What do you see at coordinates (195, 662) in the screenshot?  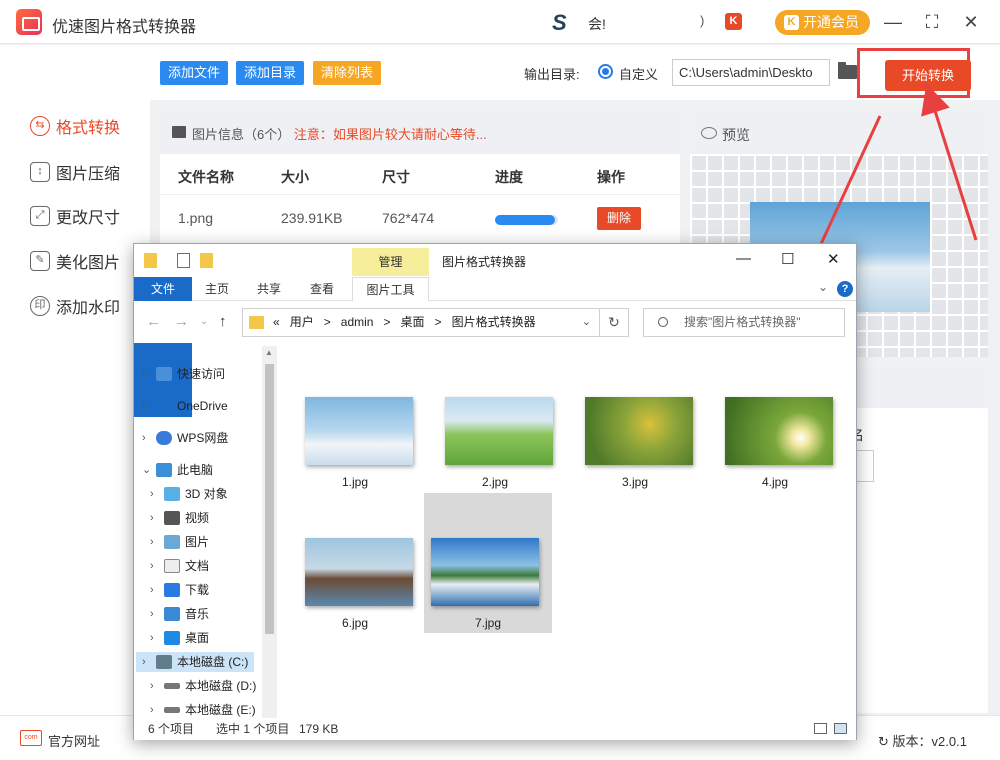 I see `nav-drive-c: › 本地磁盘 (C:)` at bounding box center [195, 662].